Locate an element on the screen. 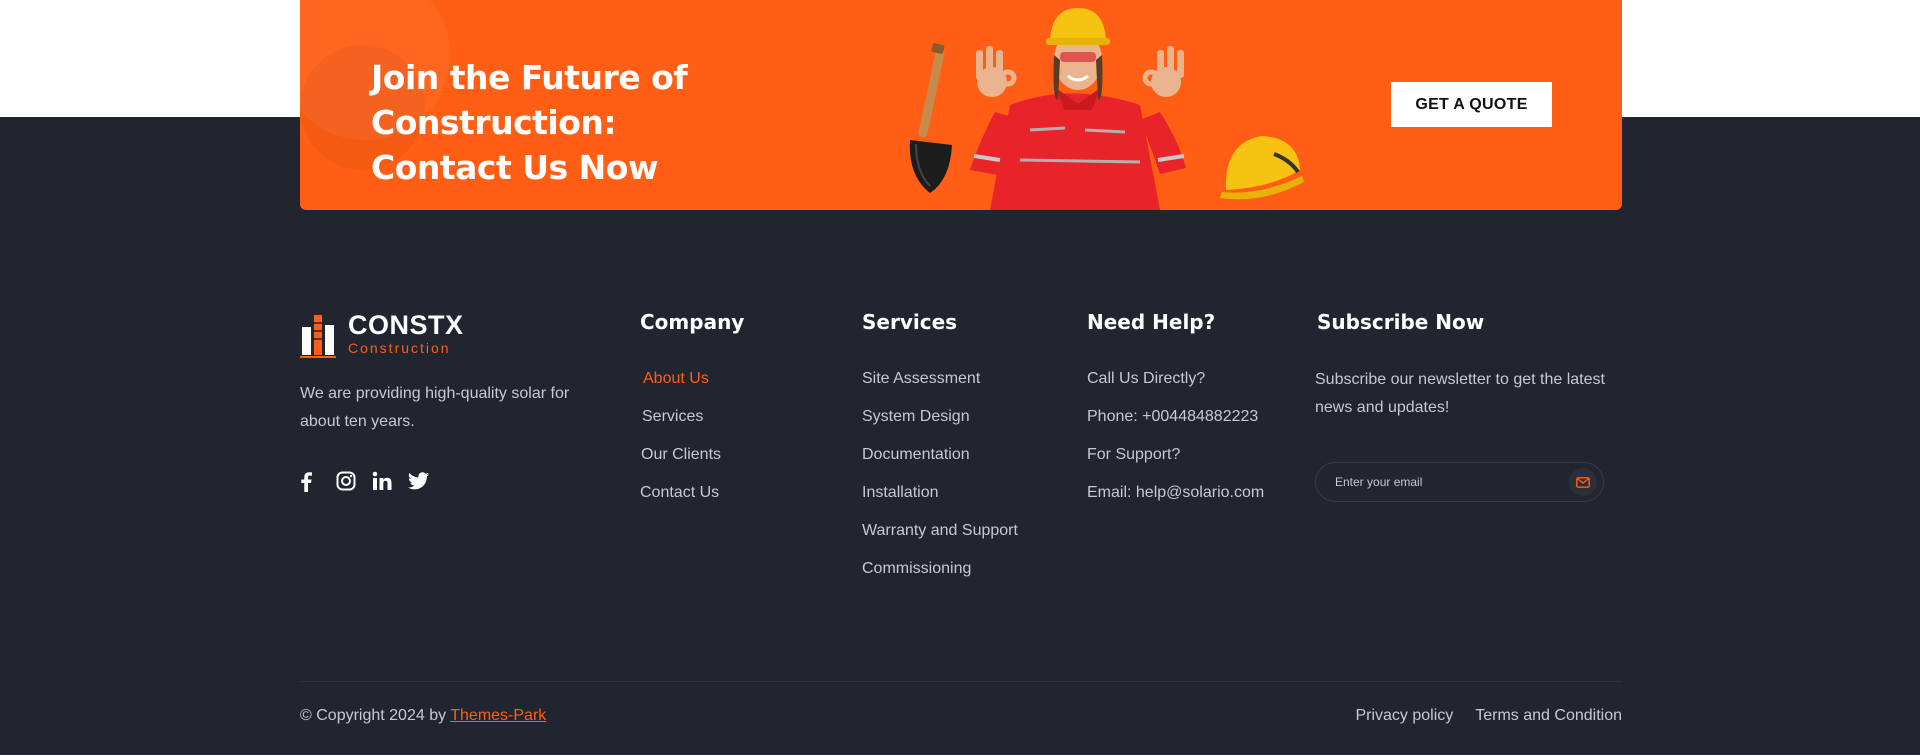 This screenshot has height=756, width=1920. legal-links: Privacy policy Terms and Condition is located at coordinates (1488, 716).